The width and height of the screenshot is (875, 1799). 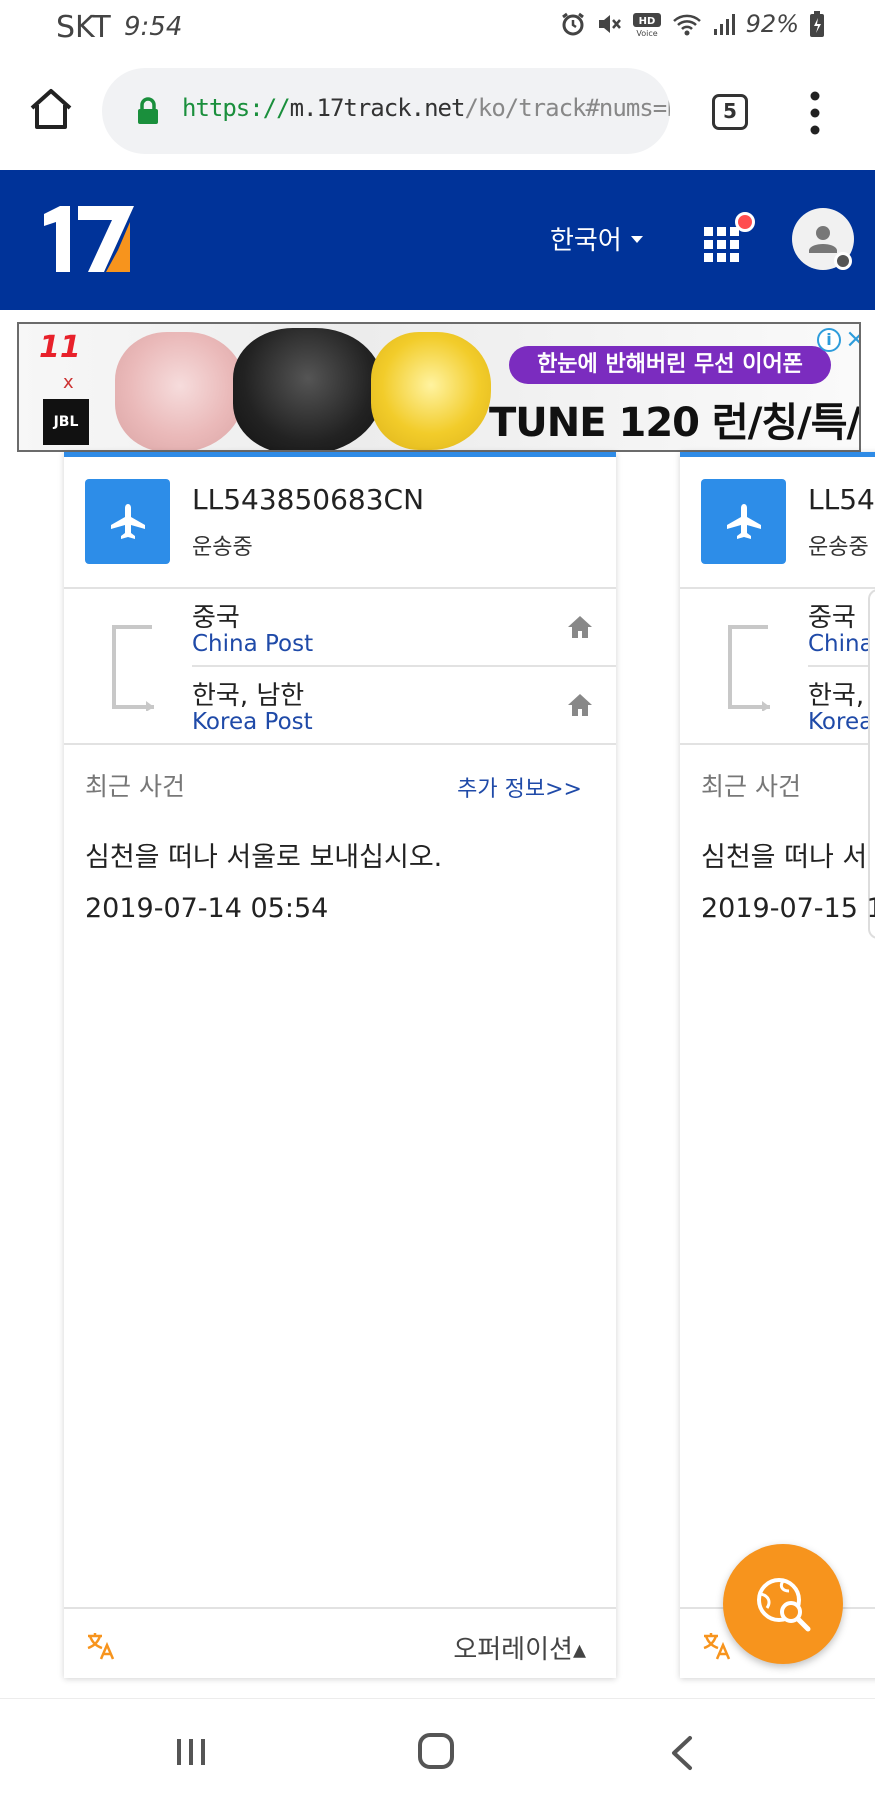 What do you see at coordinates (404, 706) in the screenshot?
I see `destination-row: 한국, 남한 Korea Post` at bounding box center [404, 706].